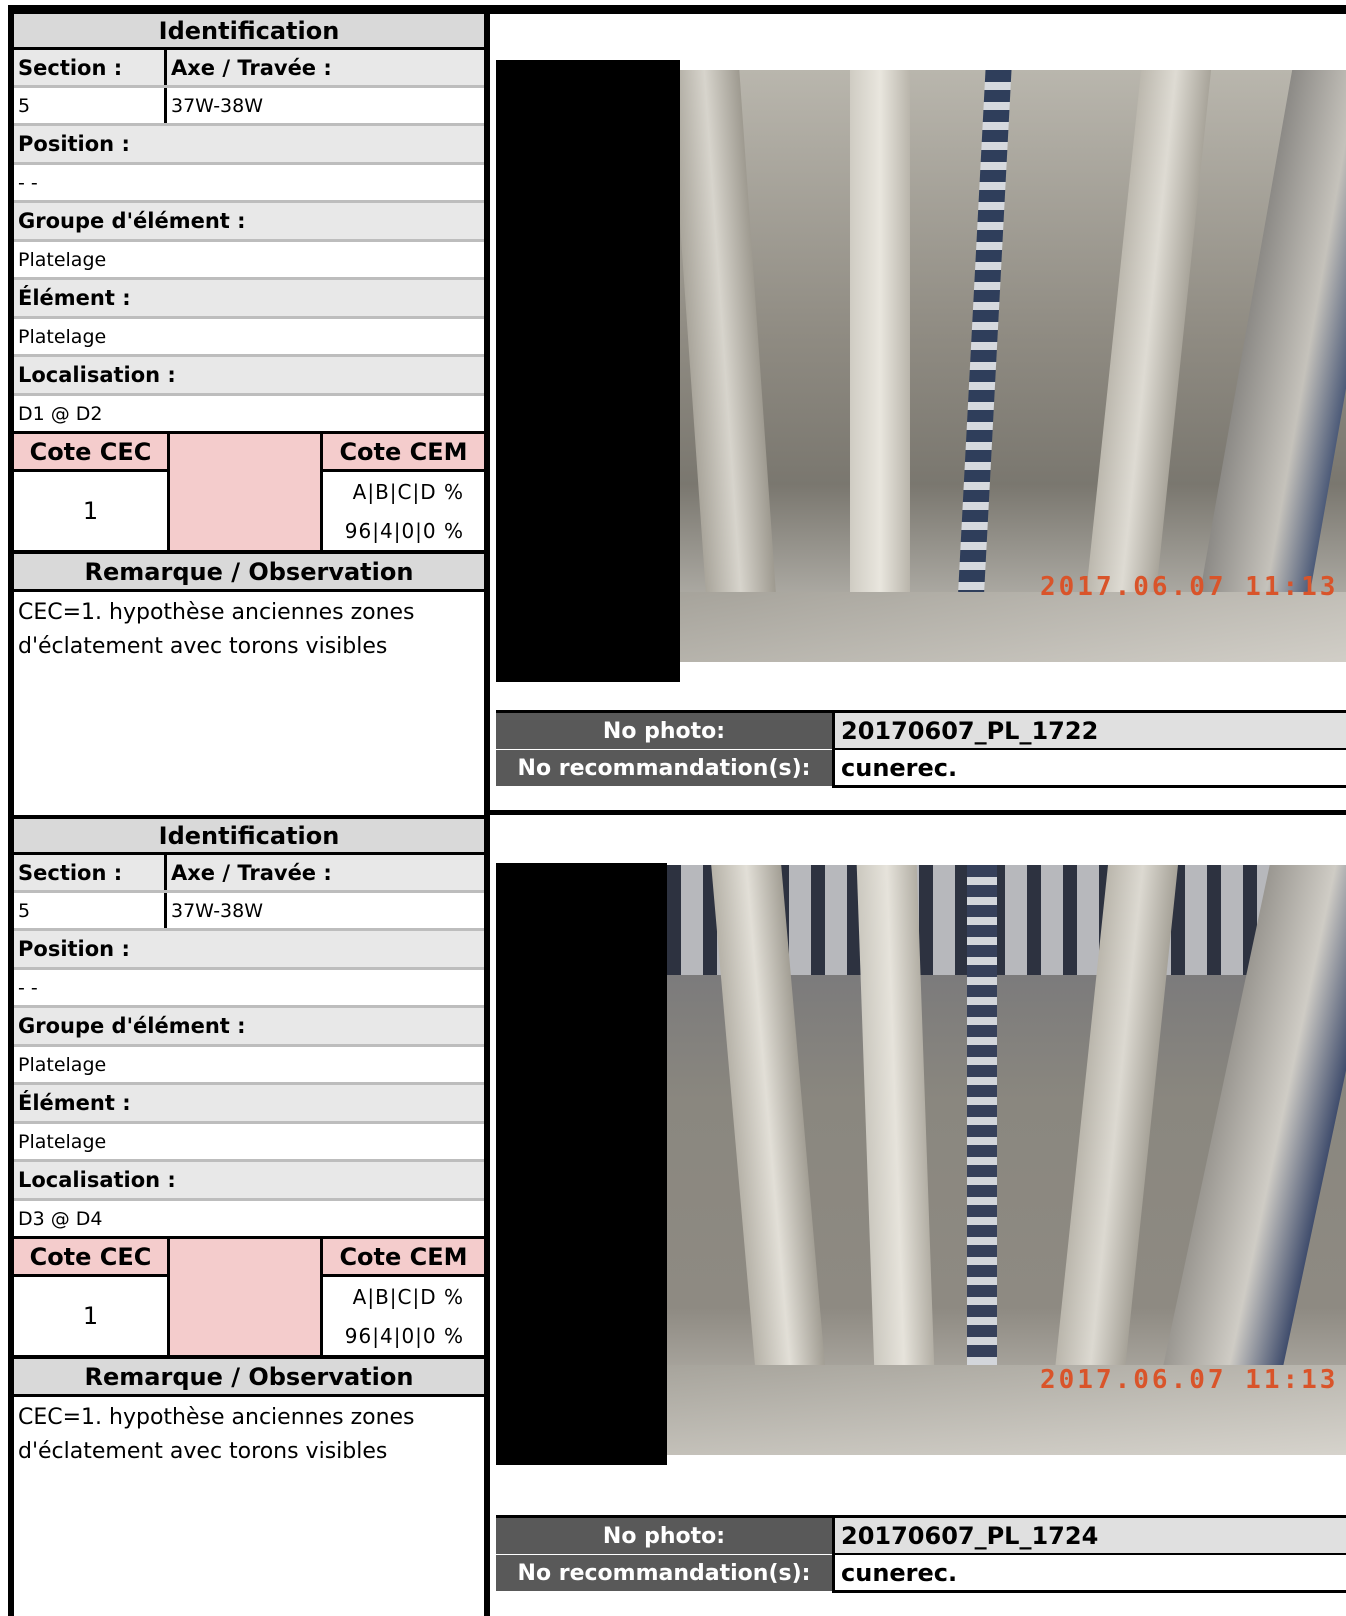 The height and width of the screenshot is (1616, 1346). What do you see at coordinates (1089, 1537) in the screenshot?
I see `photo-number-value: 20170607_PL_1724` at bounding box center [1089, 1537].